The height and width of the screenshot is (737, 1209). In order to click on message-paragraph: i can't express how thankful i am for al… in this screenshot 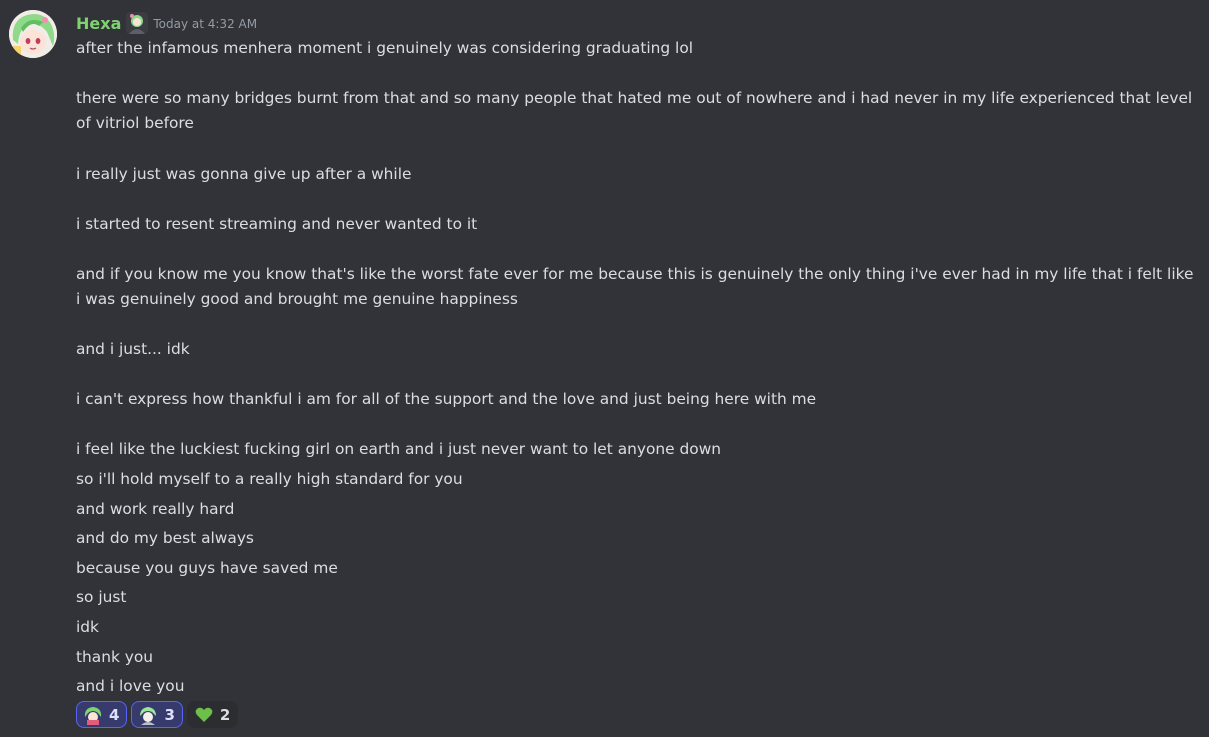, I will do `click(446, 399)`.